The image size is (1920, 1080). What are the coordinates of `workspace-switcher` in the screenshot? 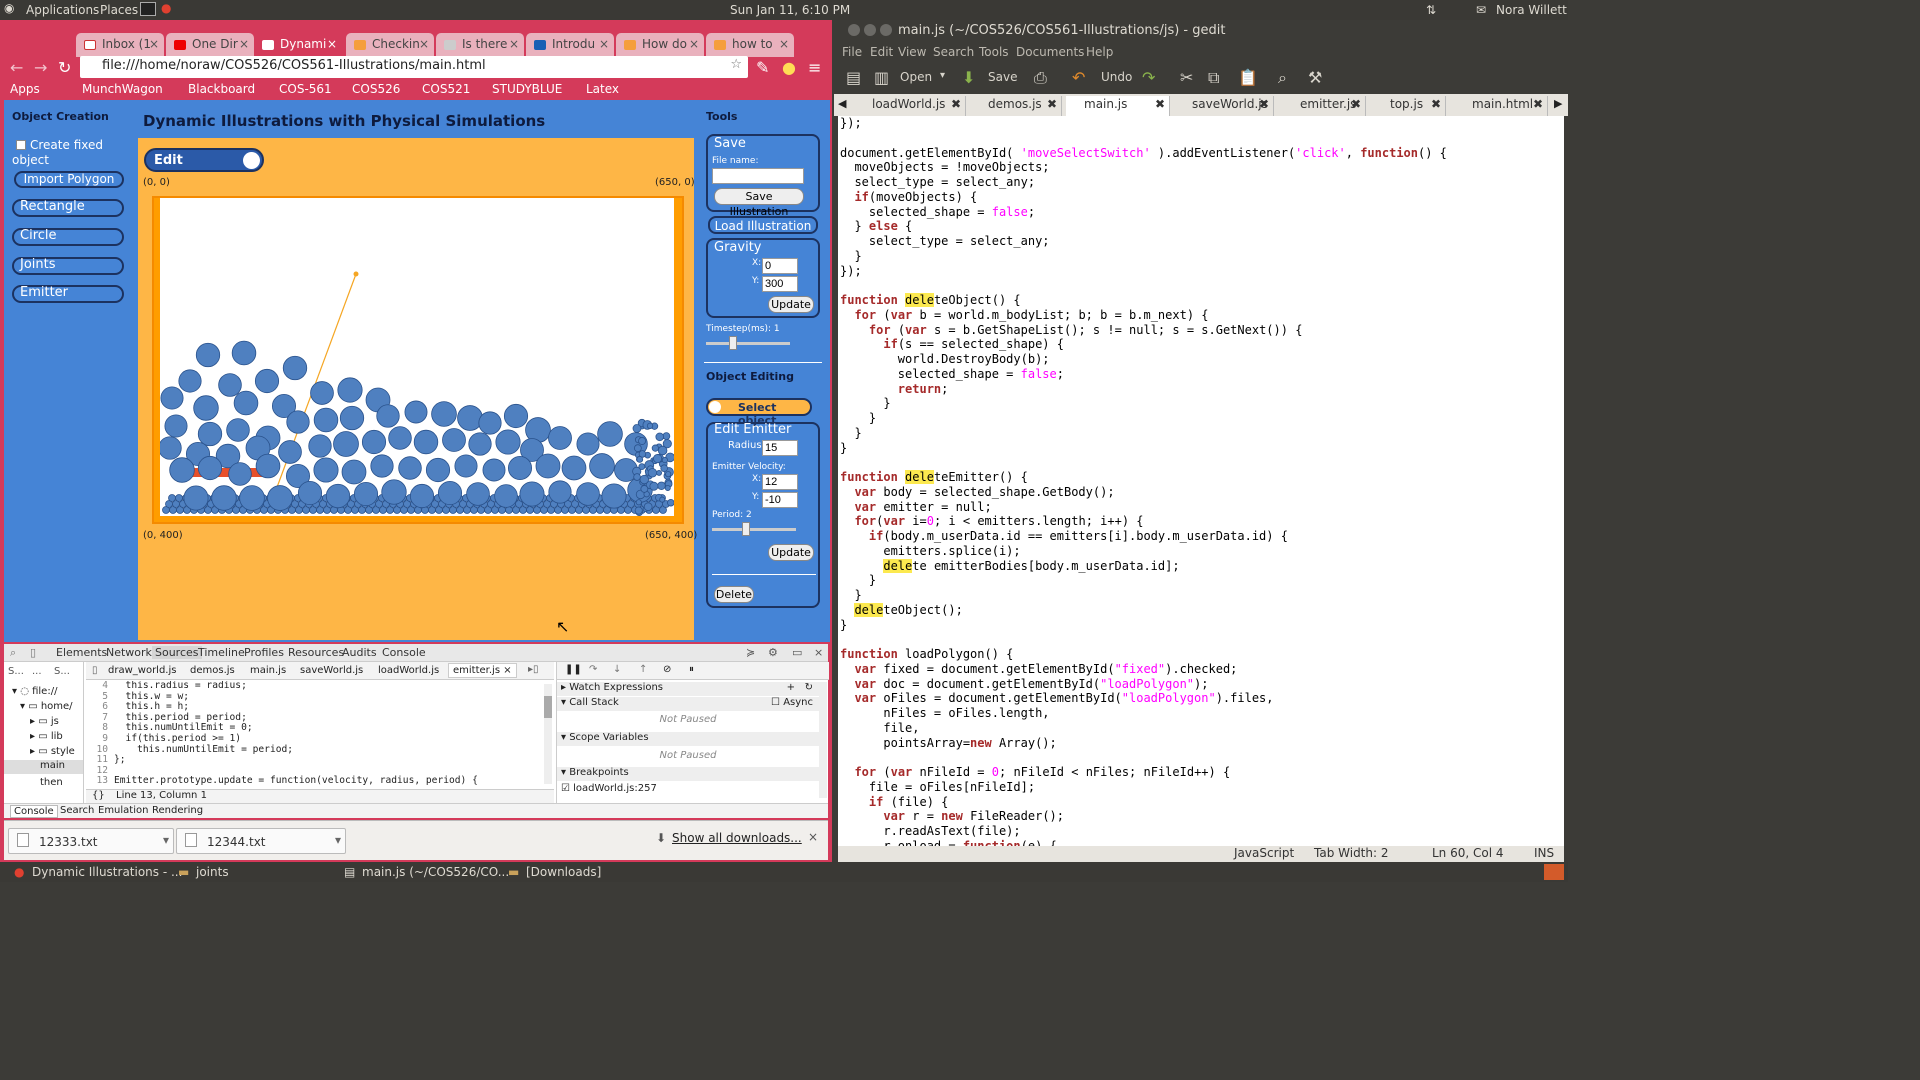 It's located at (1554, 872).